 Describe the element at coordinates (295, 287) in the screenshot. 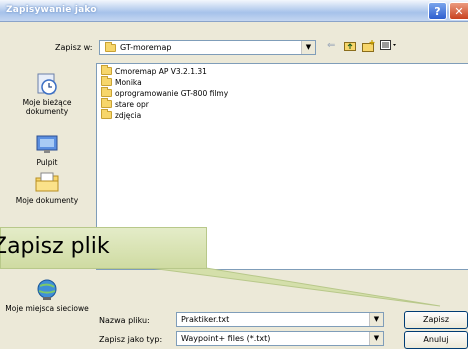

I see `callout-pointer` at that location.